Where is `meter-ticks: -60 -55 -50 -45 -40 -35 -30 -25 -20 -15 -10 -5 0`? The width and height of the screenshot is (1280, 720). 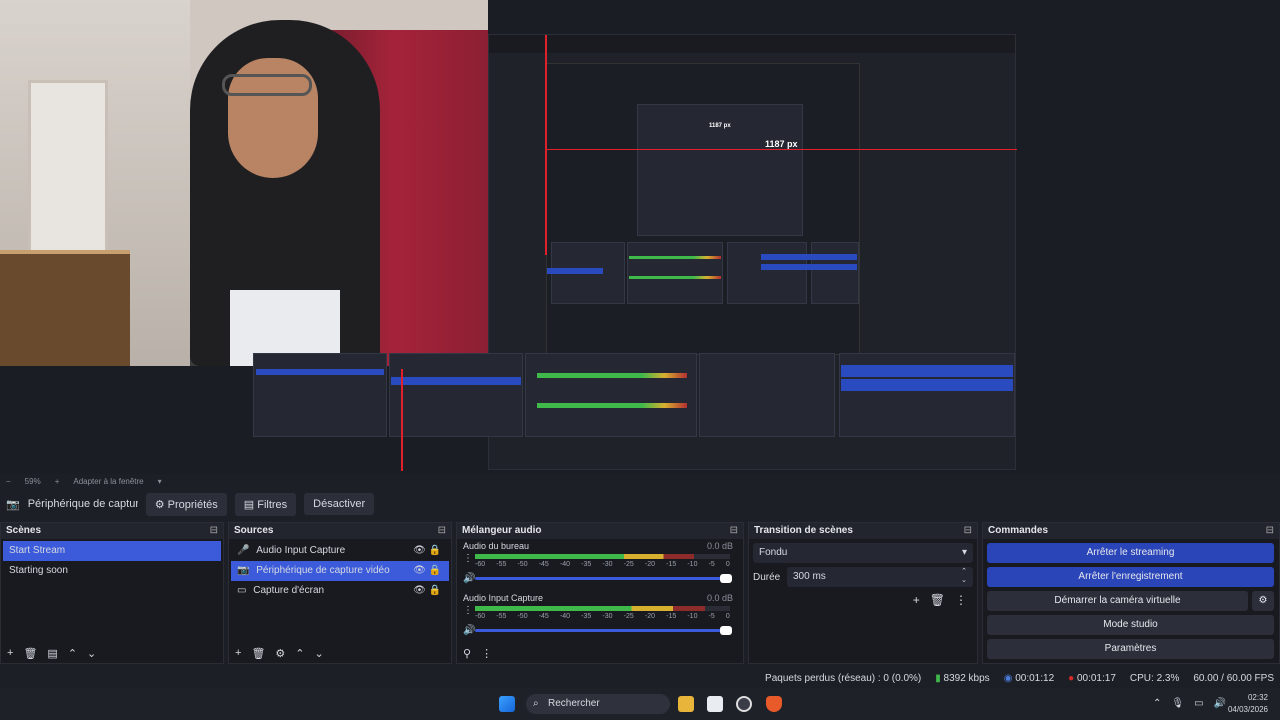
meter-ticks: -60 -55 -50 -45 -40 -35 -30 -25 -20 -15 -10 -5 0 is located at coordinates (602, 616).